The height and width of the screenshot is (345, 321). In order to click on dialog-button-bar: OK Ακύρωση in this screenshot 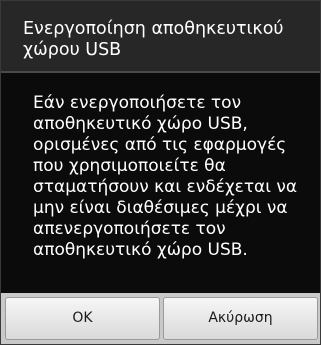, I will do `click(160, 318)`.